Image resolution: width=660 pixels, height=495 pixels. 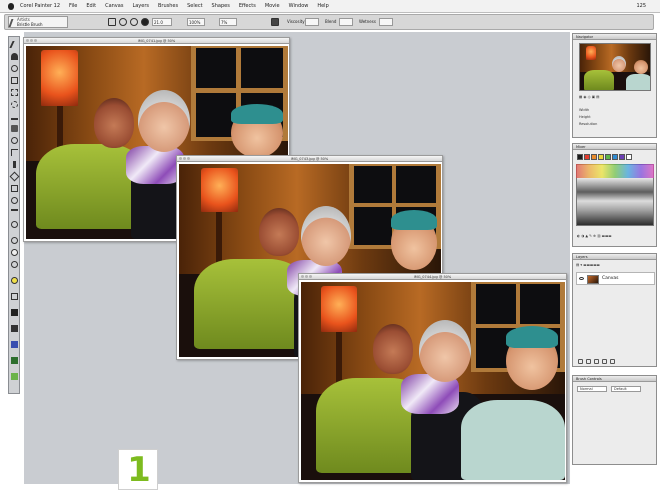 I want to click on reset-tool-icon, so click(x=112, y=22).